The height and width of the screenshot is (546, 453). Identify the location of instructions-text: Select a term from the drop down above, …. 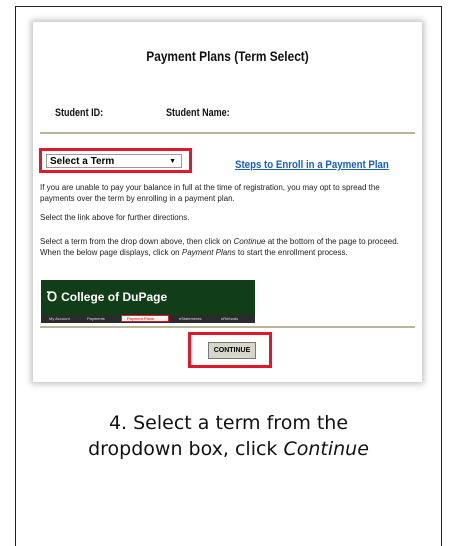
(137, 241).